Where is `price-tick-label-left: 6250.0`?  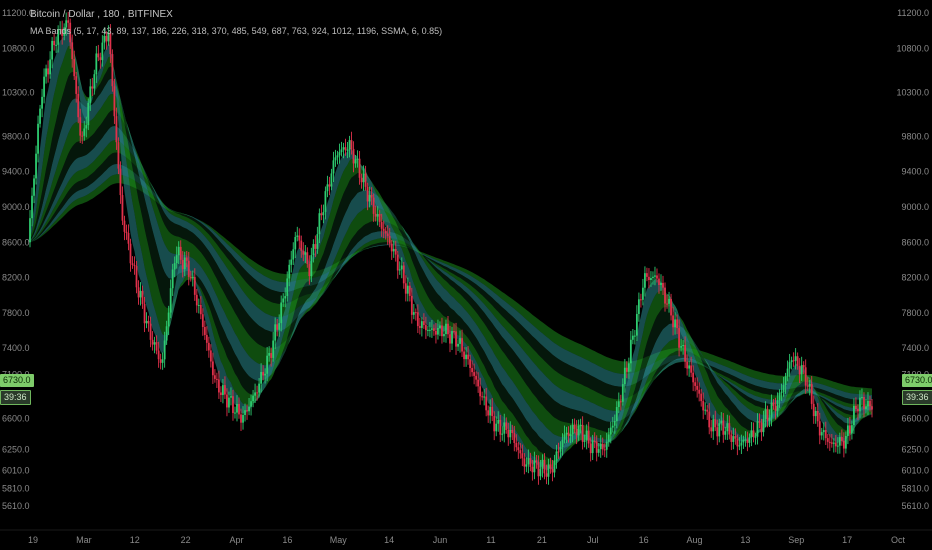 price-tick-label-left: 6250.0 is located at coordinates (16, 449).